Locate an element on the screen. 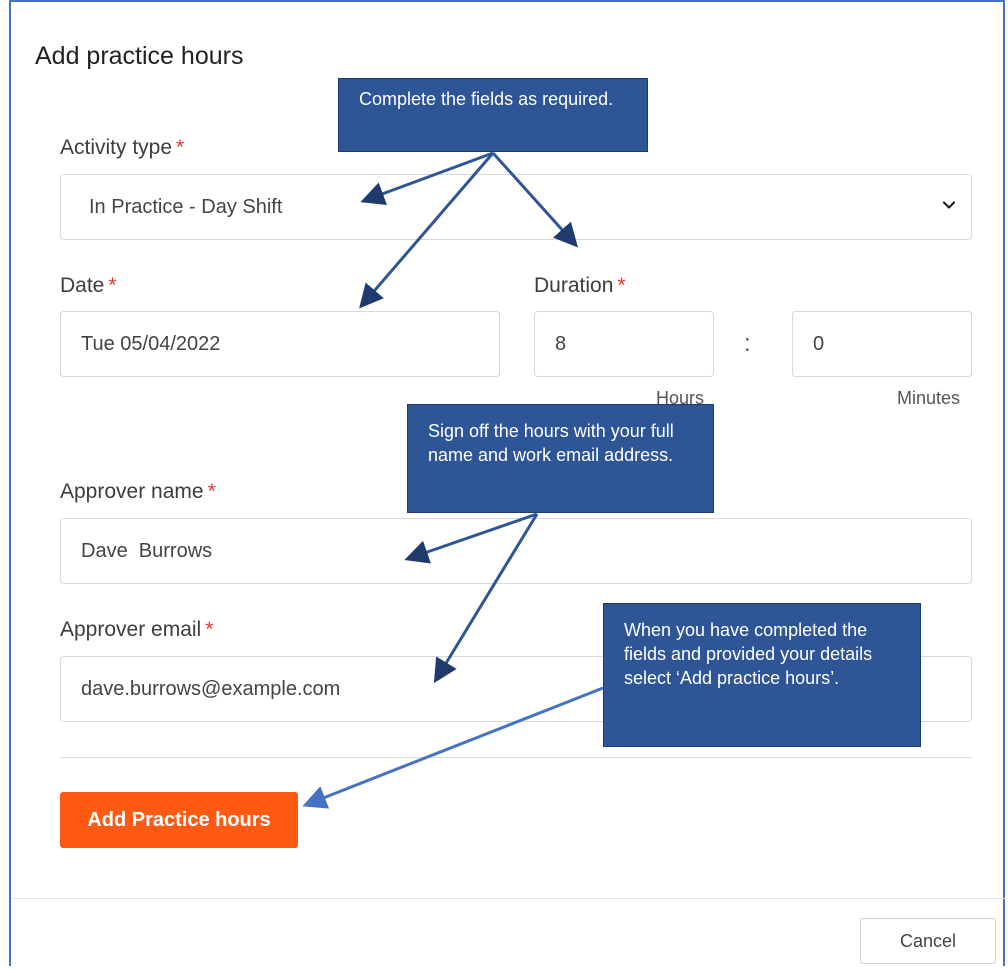 Image resolution: width=1008 pixels, height=969 pixels. cancel-button: Cancel is located at coordinates (928, 941).